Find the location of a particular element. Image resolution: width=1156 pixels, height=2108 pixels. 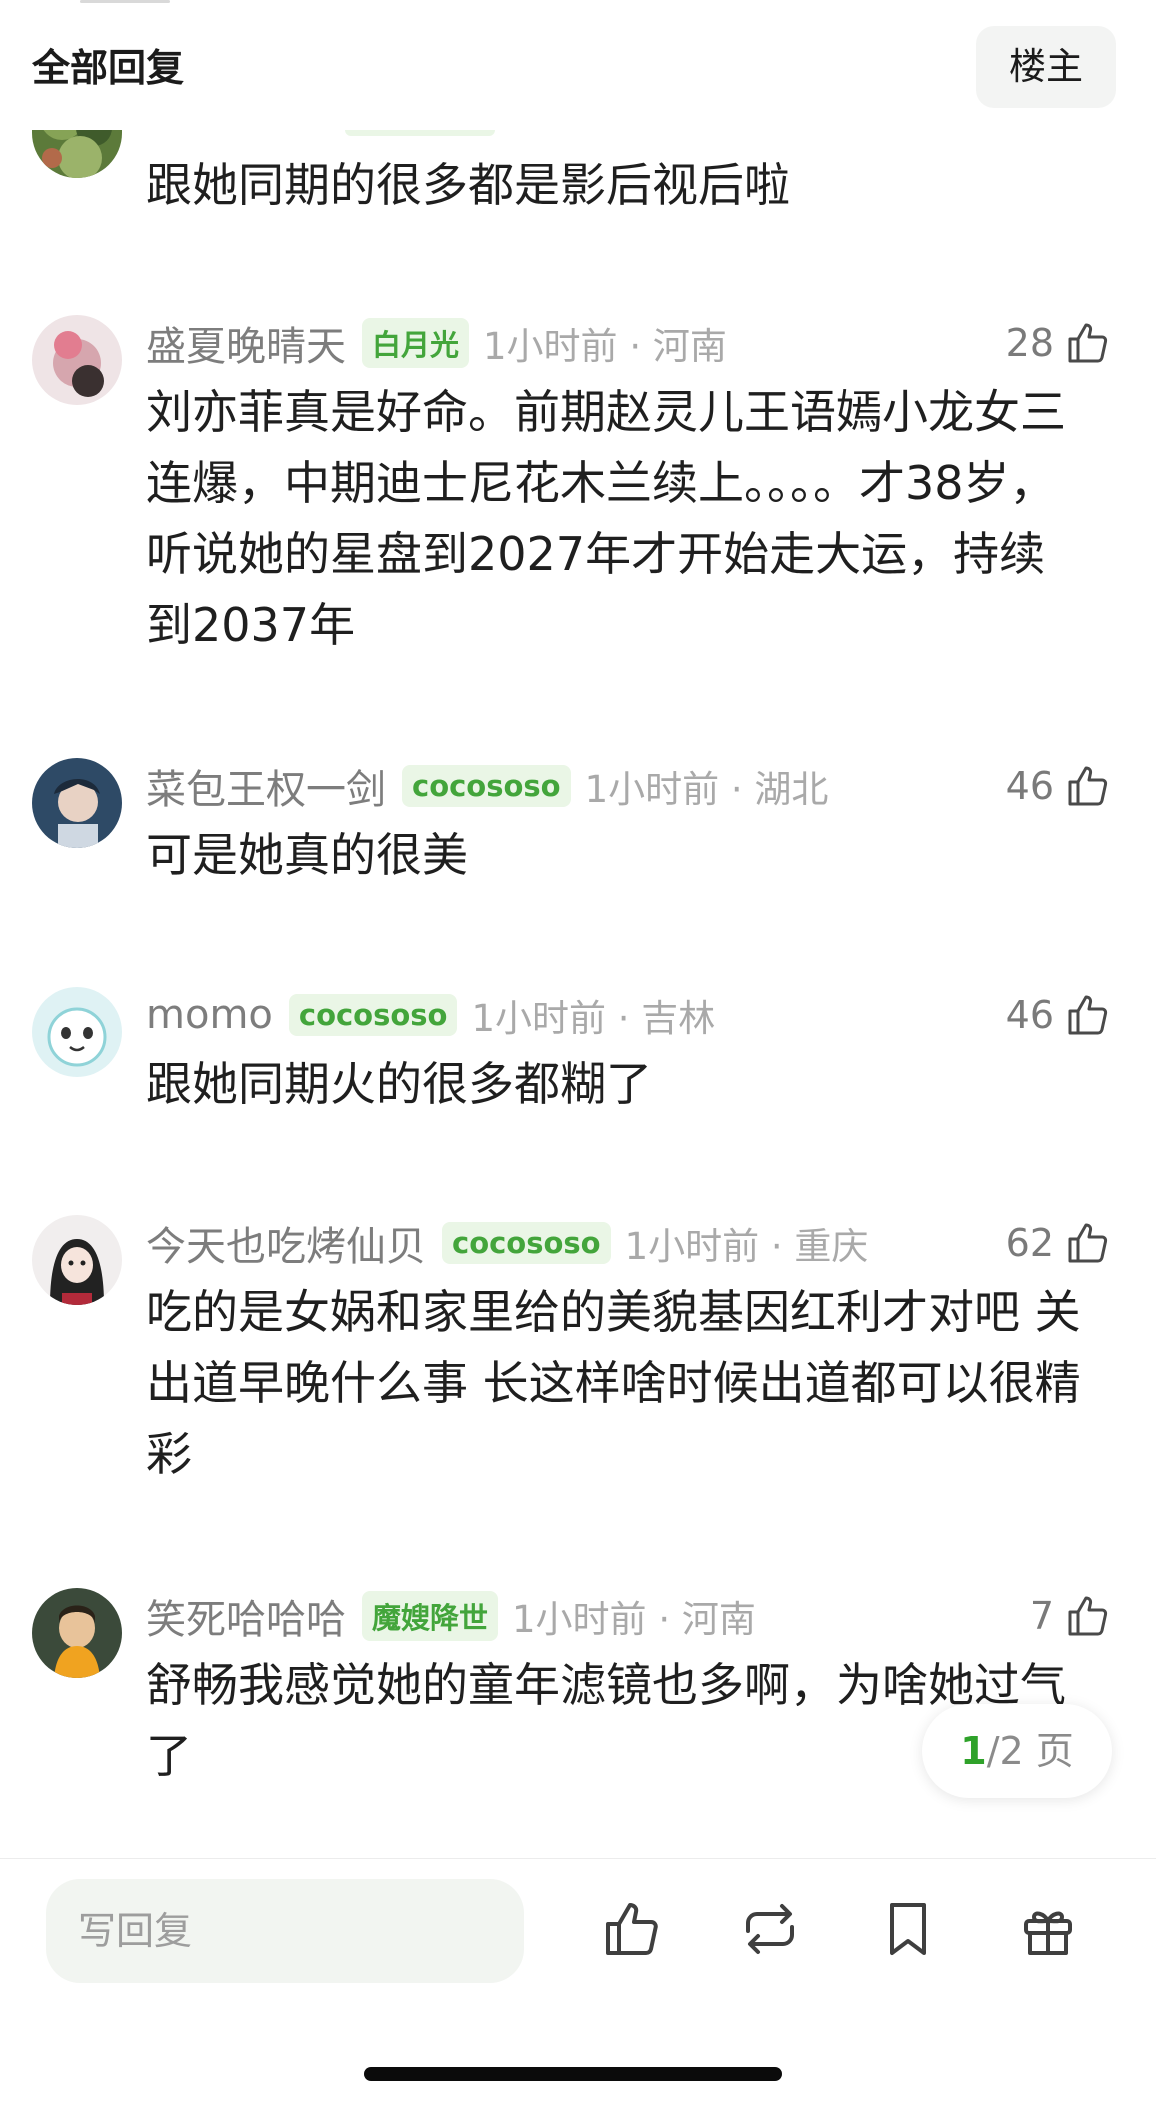

username: 笑死哈哈哈 is located at coordinates (246, 1616).